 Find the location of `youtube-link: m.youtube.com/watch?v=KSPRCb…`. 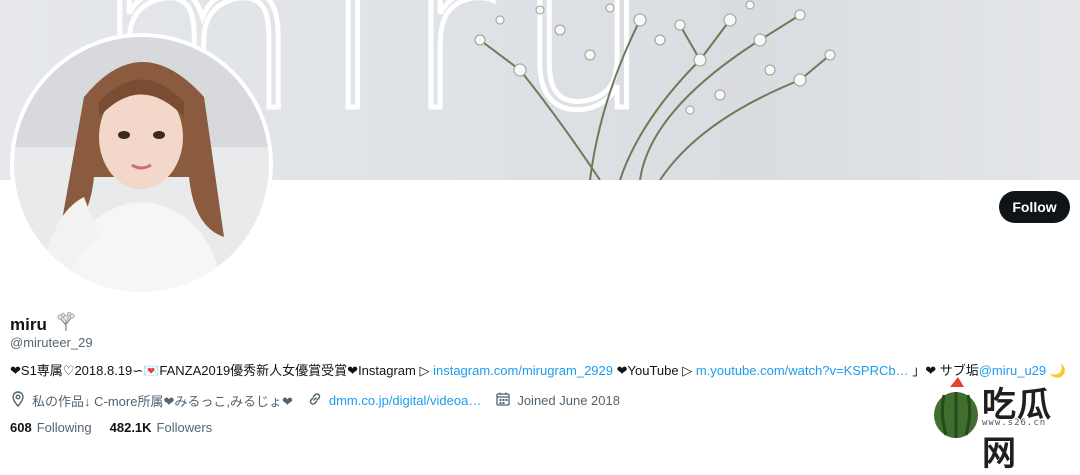

youtube-link: m.youtube.com/watch?v=KSPRCb… is located at coordinates (802, 370).